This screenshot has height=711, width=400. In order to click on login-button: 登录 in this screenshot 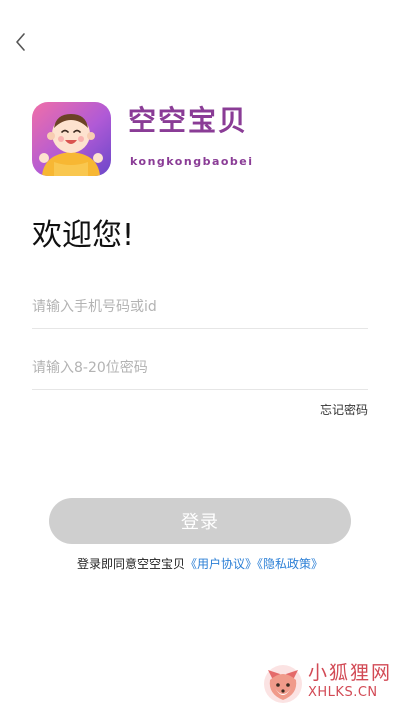, I will do `click(200, 521)`.